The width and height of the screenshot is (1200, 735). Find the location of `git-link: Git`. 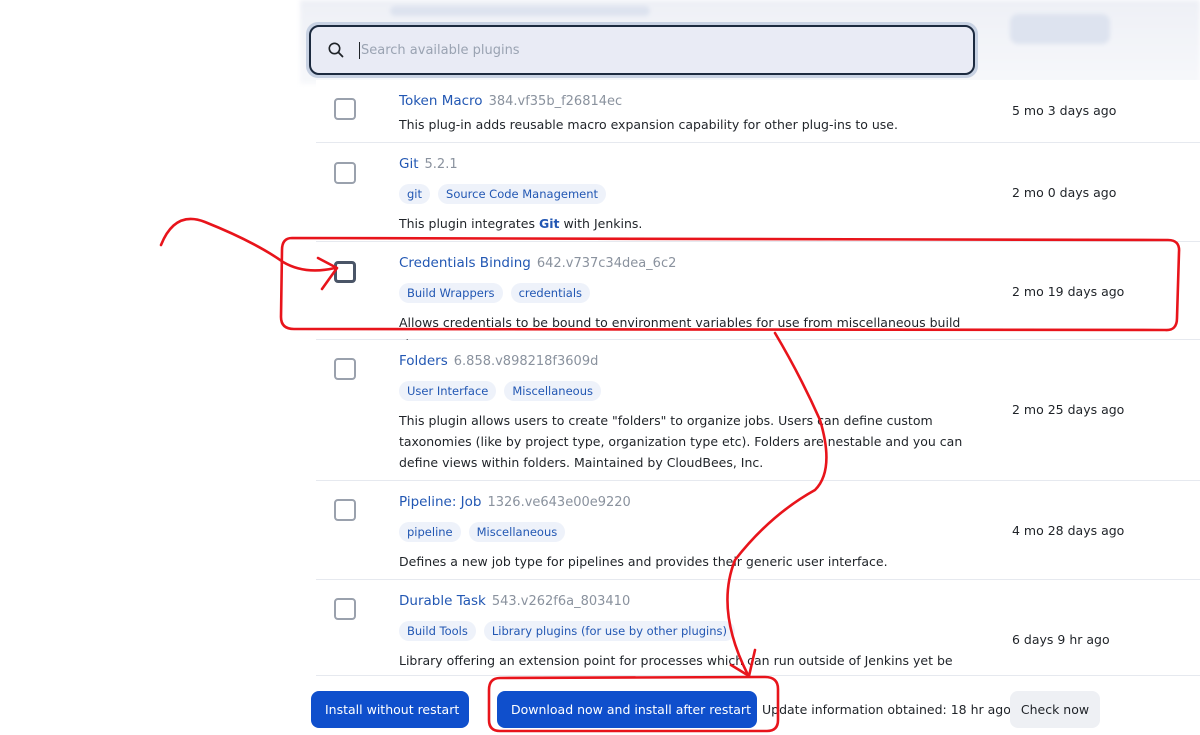

git-link: Git is located at coordinates (549, 223).